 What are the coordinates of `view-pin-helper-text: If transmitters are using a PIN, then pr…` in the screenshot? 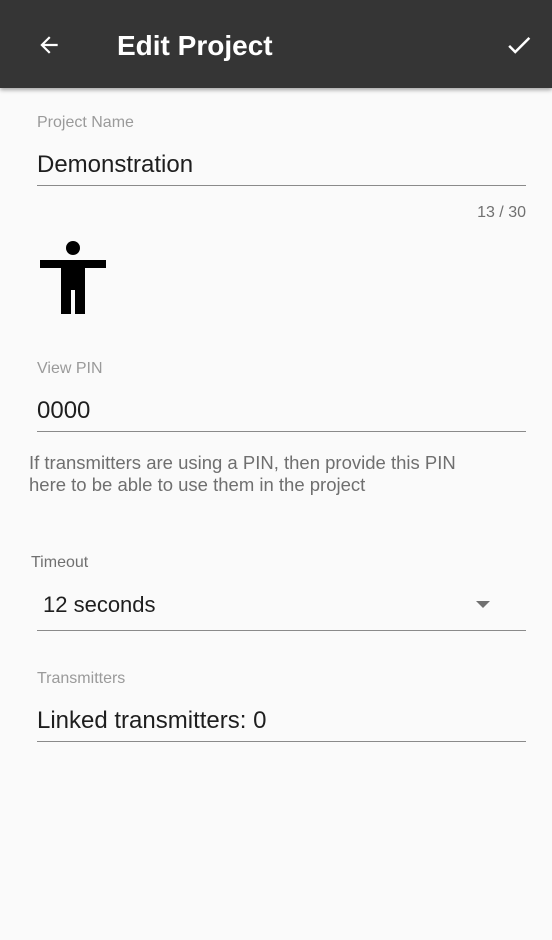 It's located at (242, 473).